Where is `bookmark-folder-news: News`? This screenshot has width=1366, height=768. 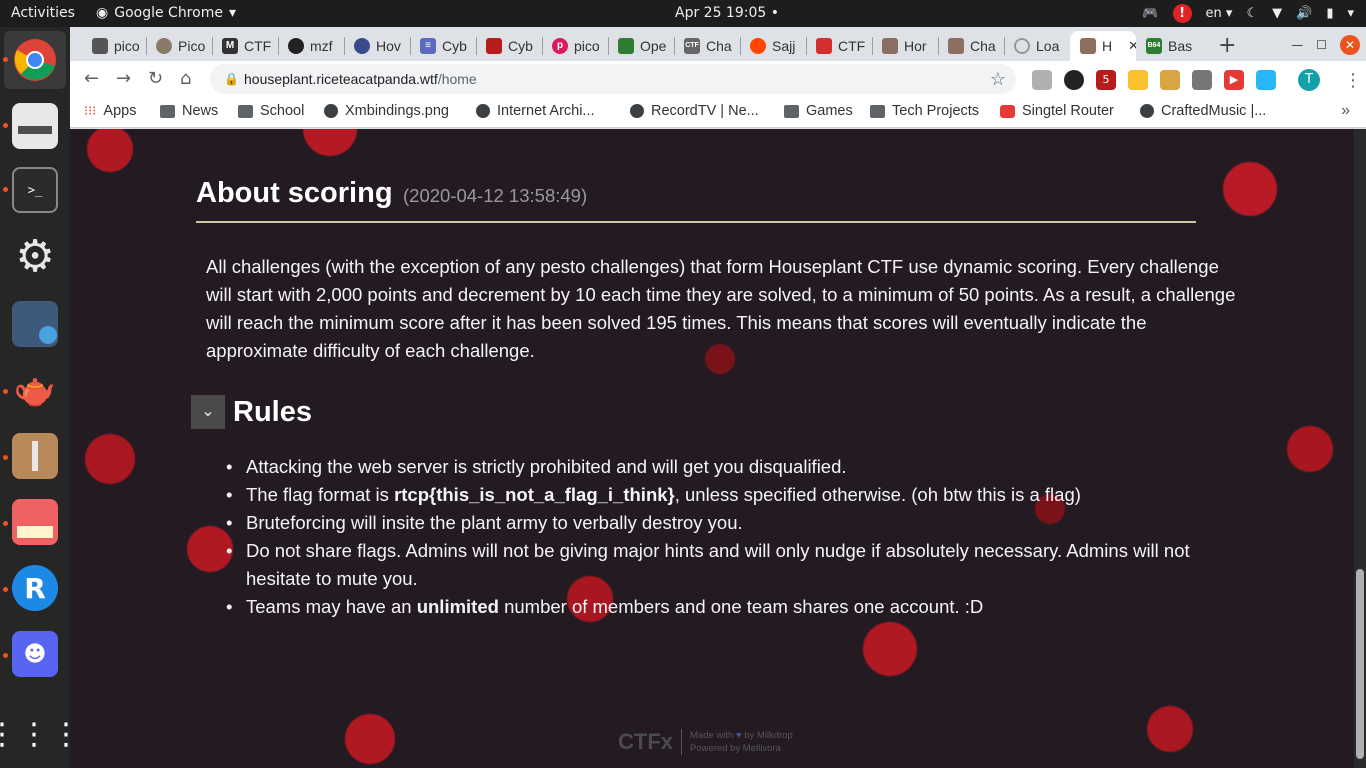
bookmark-folder-news: News is located at coordinates (189, 111).